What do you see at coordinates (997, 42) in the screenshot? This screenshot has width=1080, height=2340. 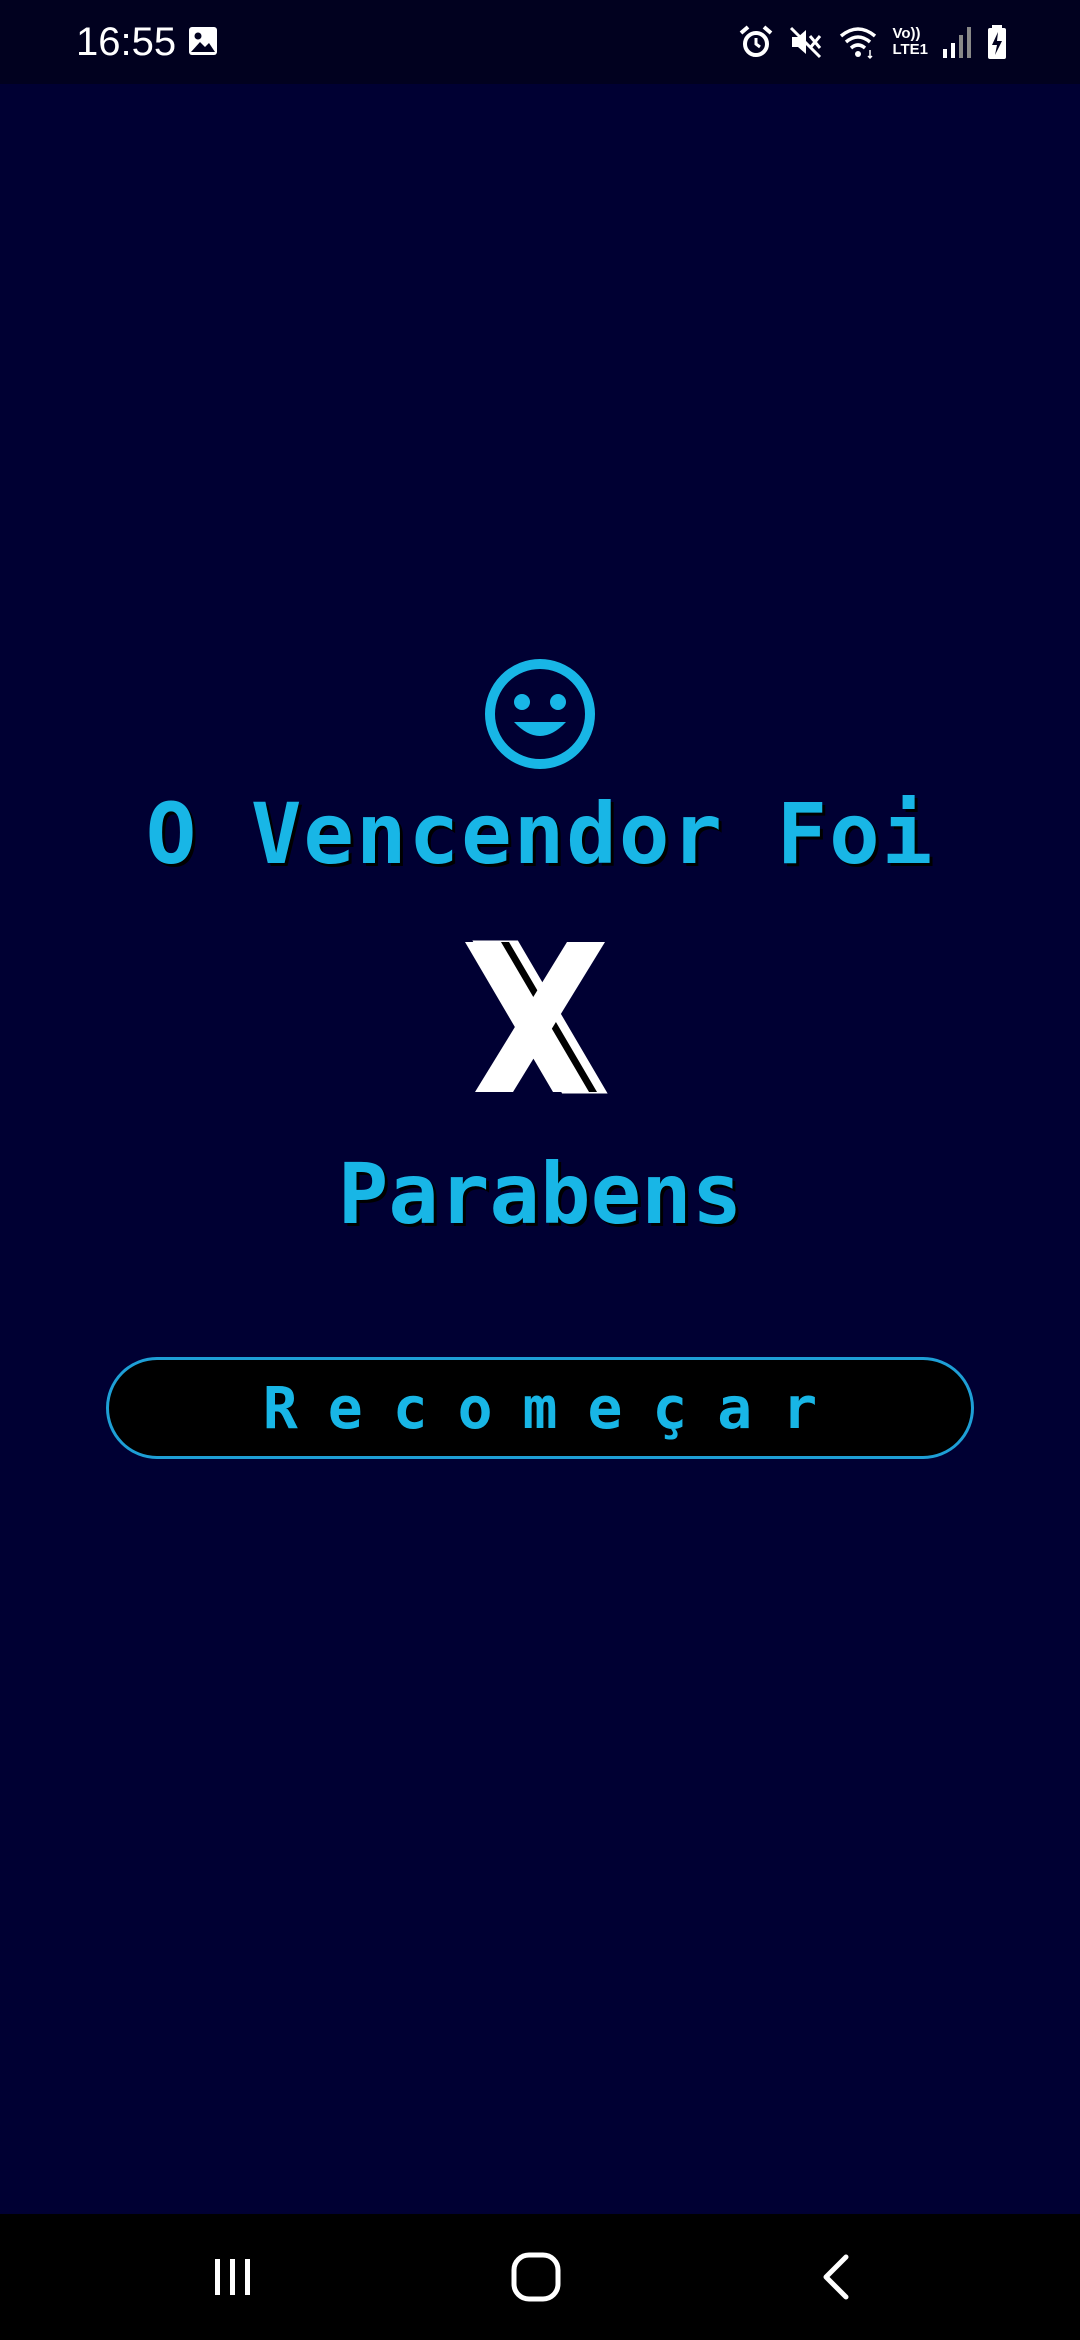 I see `battery-charging-icon` at bounding box center [997, 42].